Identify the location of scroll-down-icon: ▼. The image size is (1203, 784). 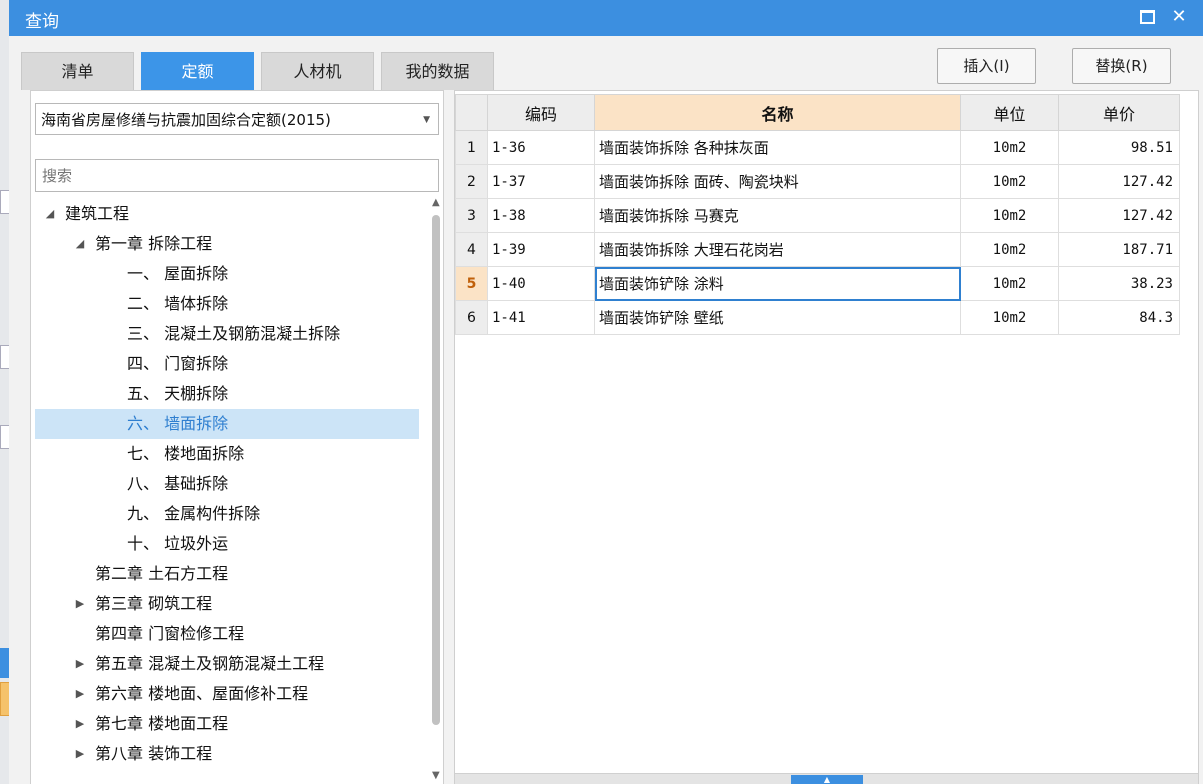
(436, 775).